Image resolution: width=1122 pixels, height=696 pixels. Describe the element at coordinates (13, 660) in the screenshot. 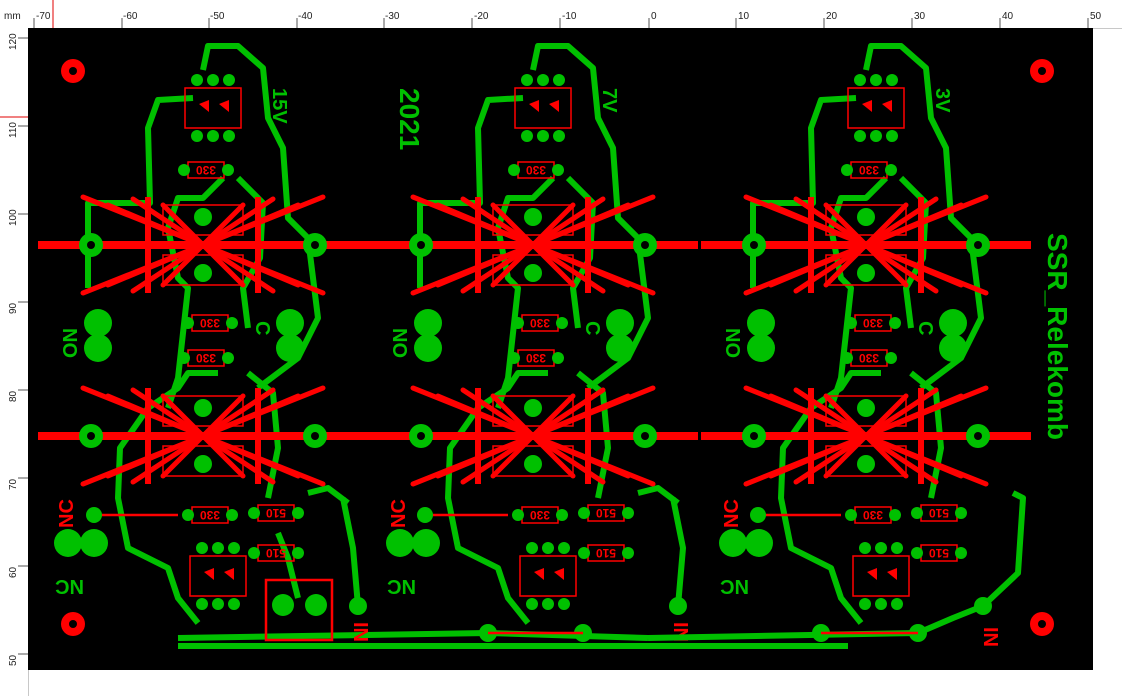

I see `ruler-left-label: 50` at that location.